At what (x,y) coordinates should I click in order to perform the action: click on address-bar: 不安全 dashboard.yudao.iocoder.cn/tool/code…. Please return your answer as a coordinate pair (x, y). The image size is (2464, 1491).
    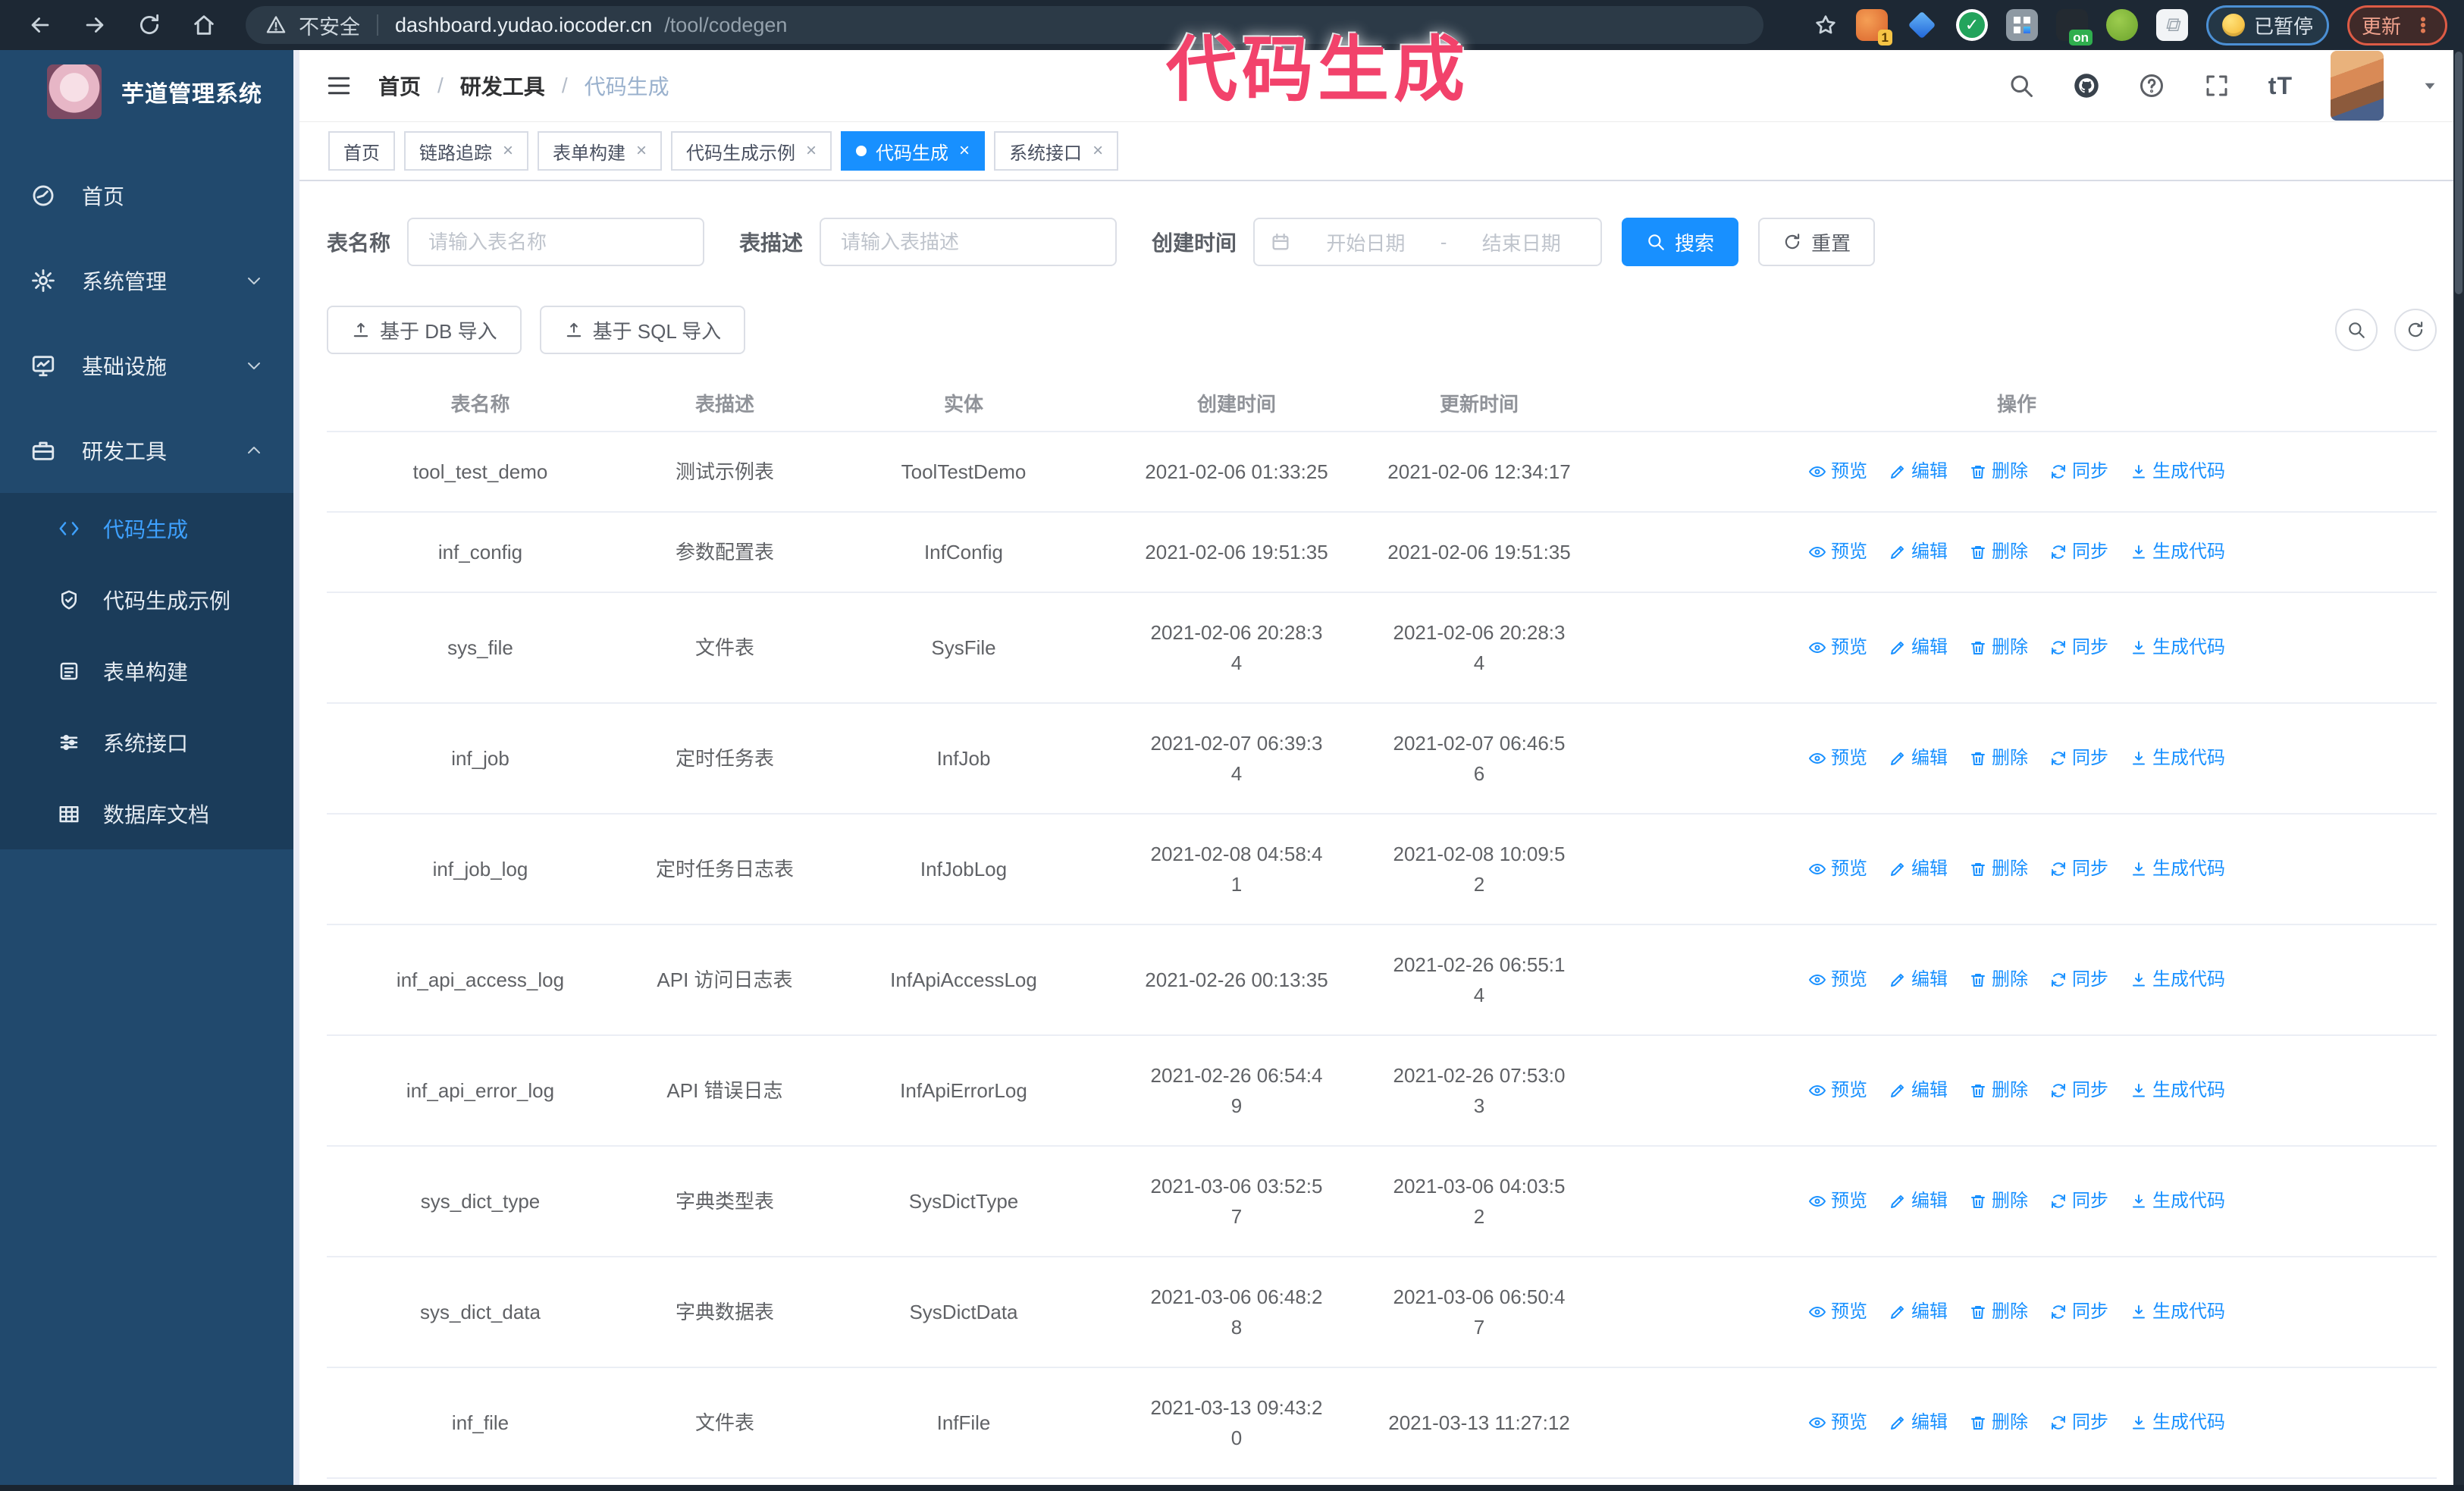
    Looking at the image, I should click on (1004, 25).